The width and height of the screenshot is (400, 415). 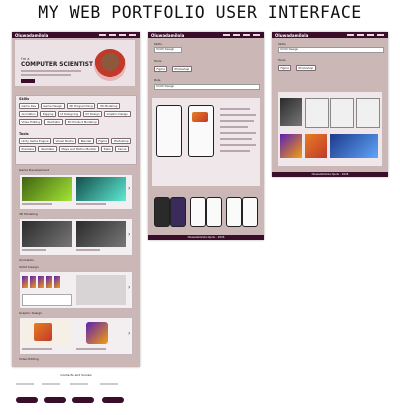 What do you see at coordinates (76, 375) in the screenshot?
I see `contacts-heading: Contacts and Socials` at bounding box center [76, 375].